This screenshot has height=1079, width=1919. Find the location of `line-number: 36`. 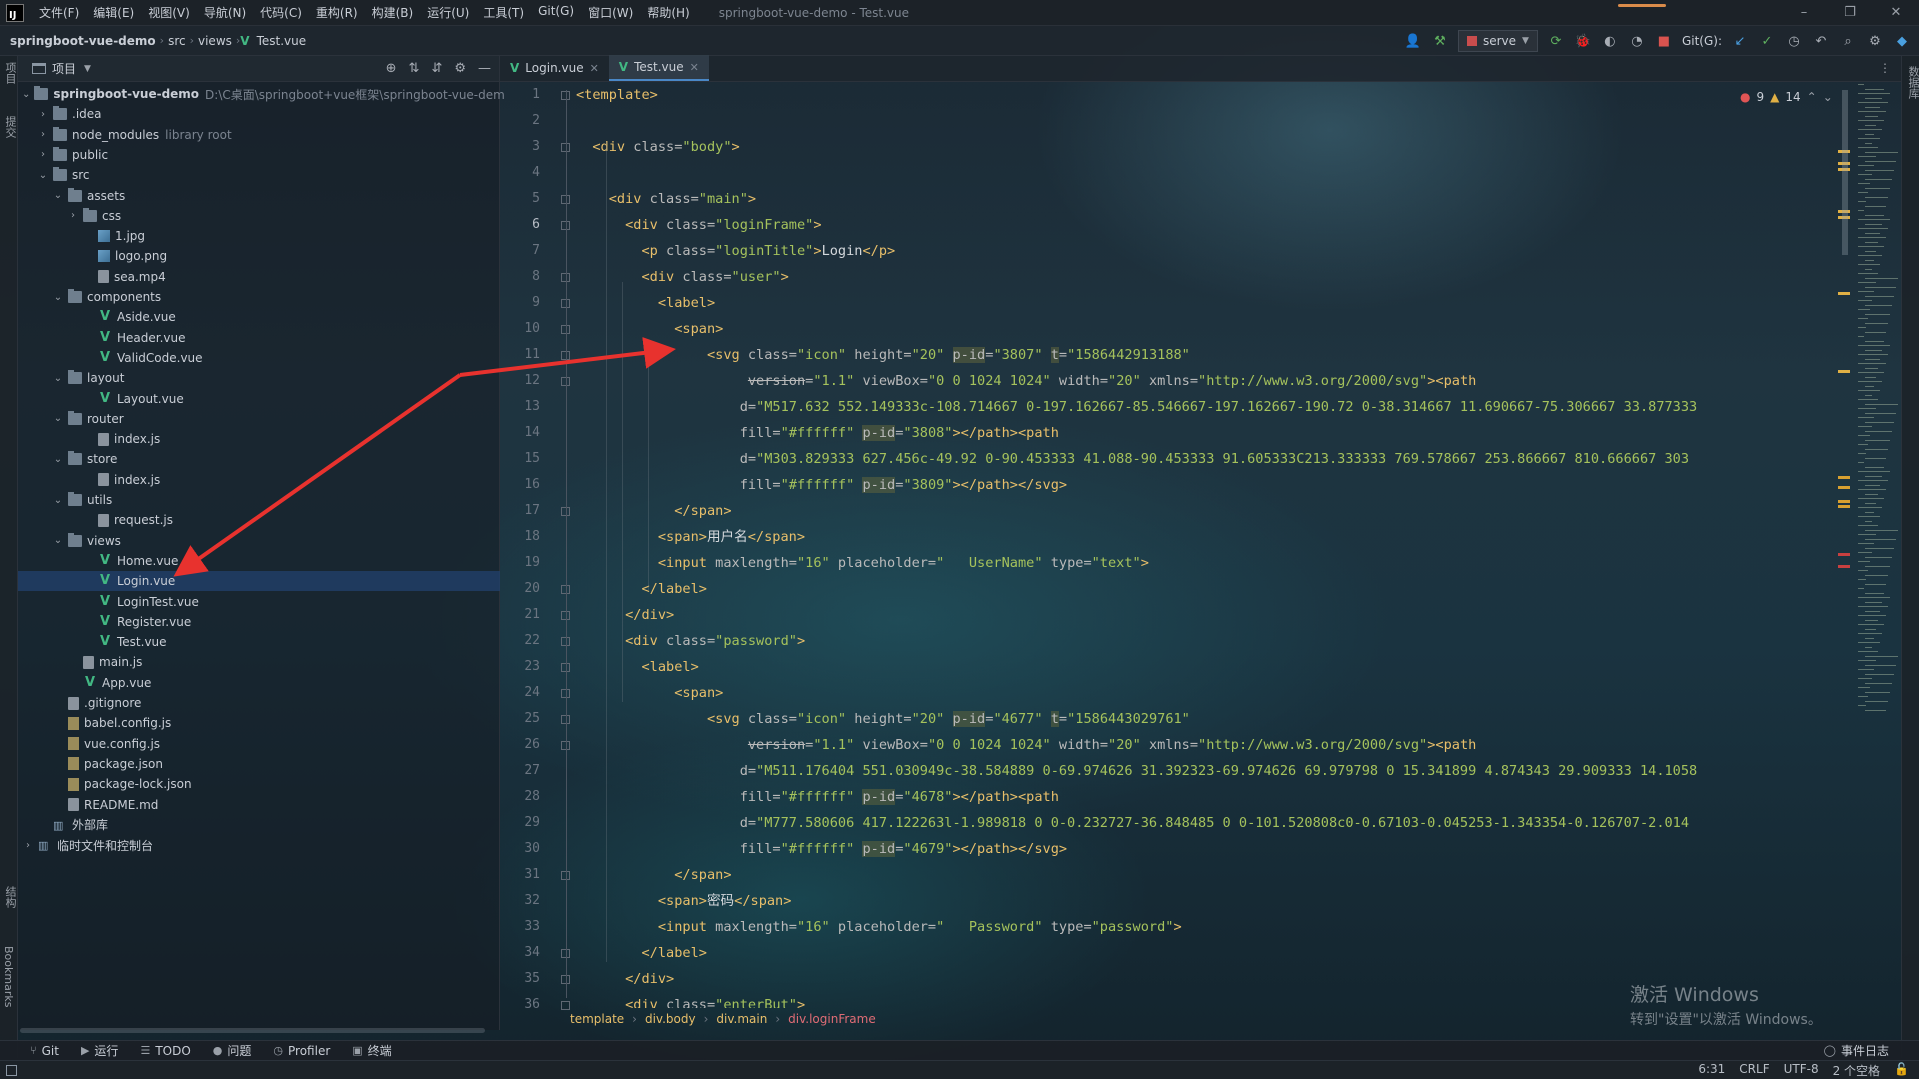

line-number: 36 is located at coordinates (520, 1004).